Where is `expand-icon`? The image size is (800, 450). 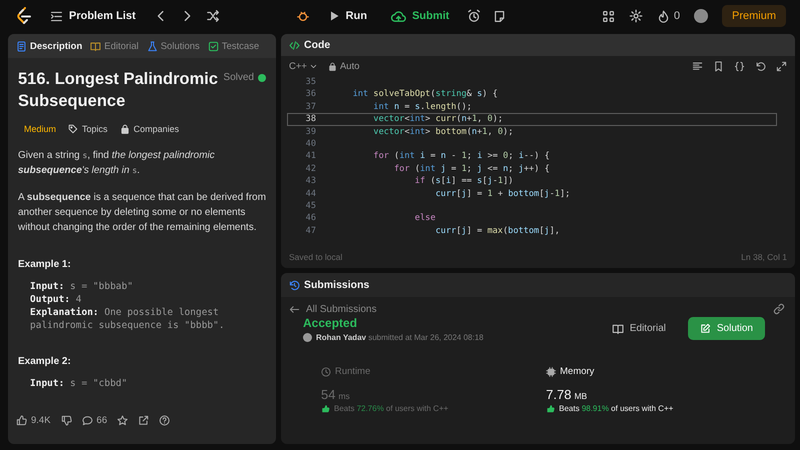
expand-icon is located at coordinates (781, 66).